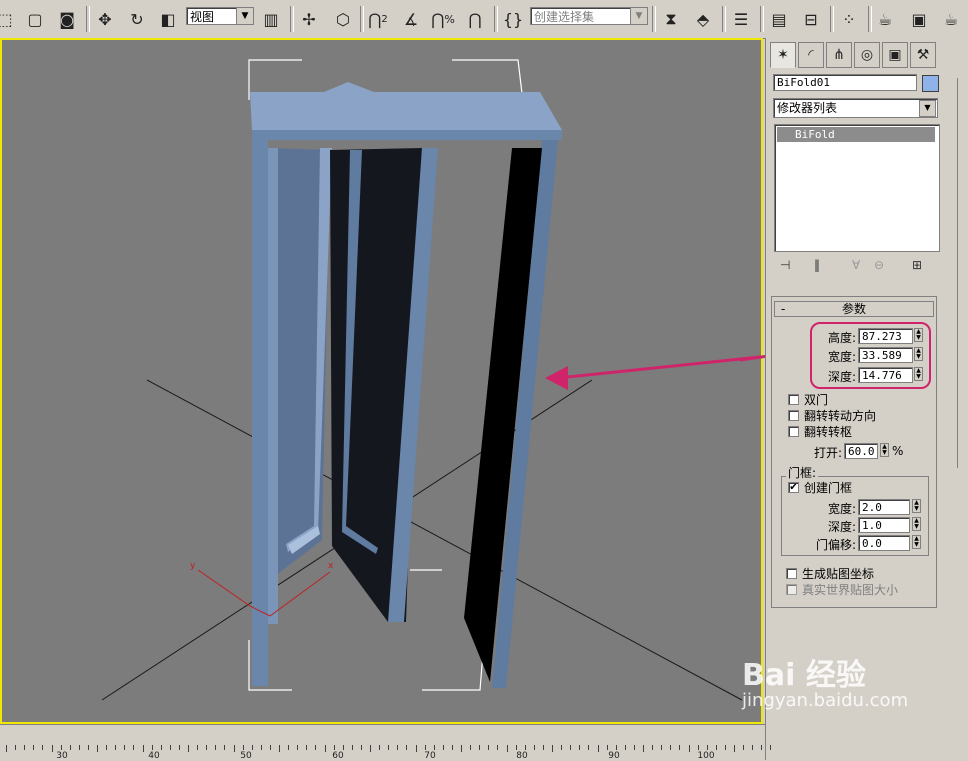 This screenshot has width=968, height=761. I want to click on pin-stack-icon: ⊣, so click(785, 265).